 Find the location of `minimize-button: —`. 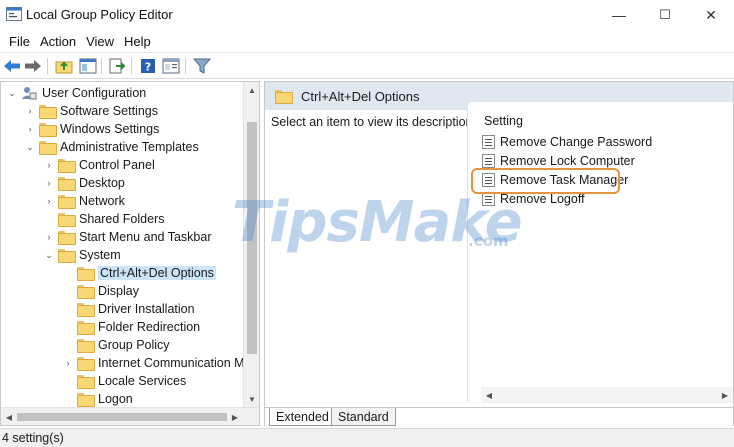

minimize-button: — is located at coordinates (619, 15).